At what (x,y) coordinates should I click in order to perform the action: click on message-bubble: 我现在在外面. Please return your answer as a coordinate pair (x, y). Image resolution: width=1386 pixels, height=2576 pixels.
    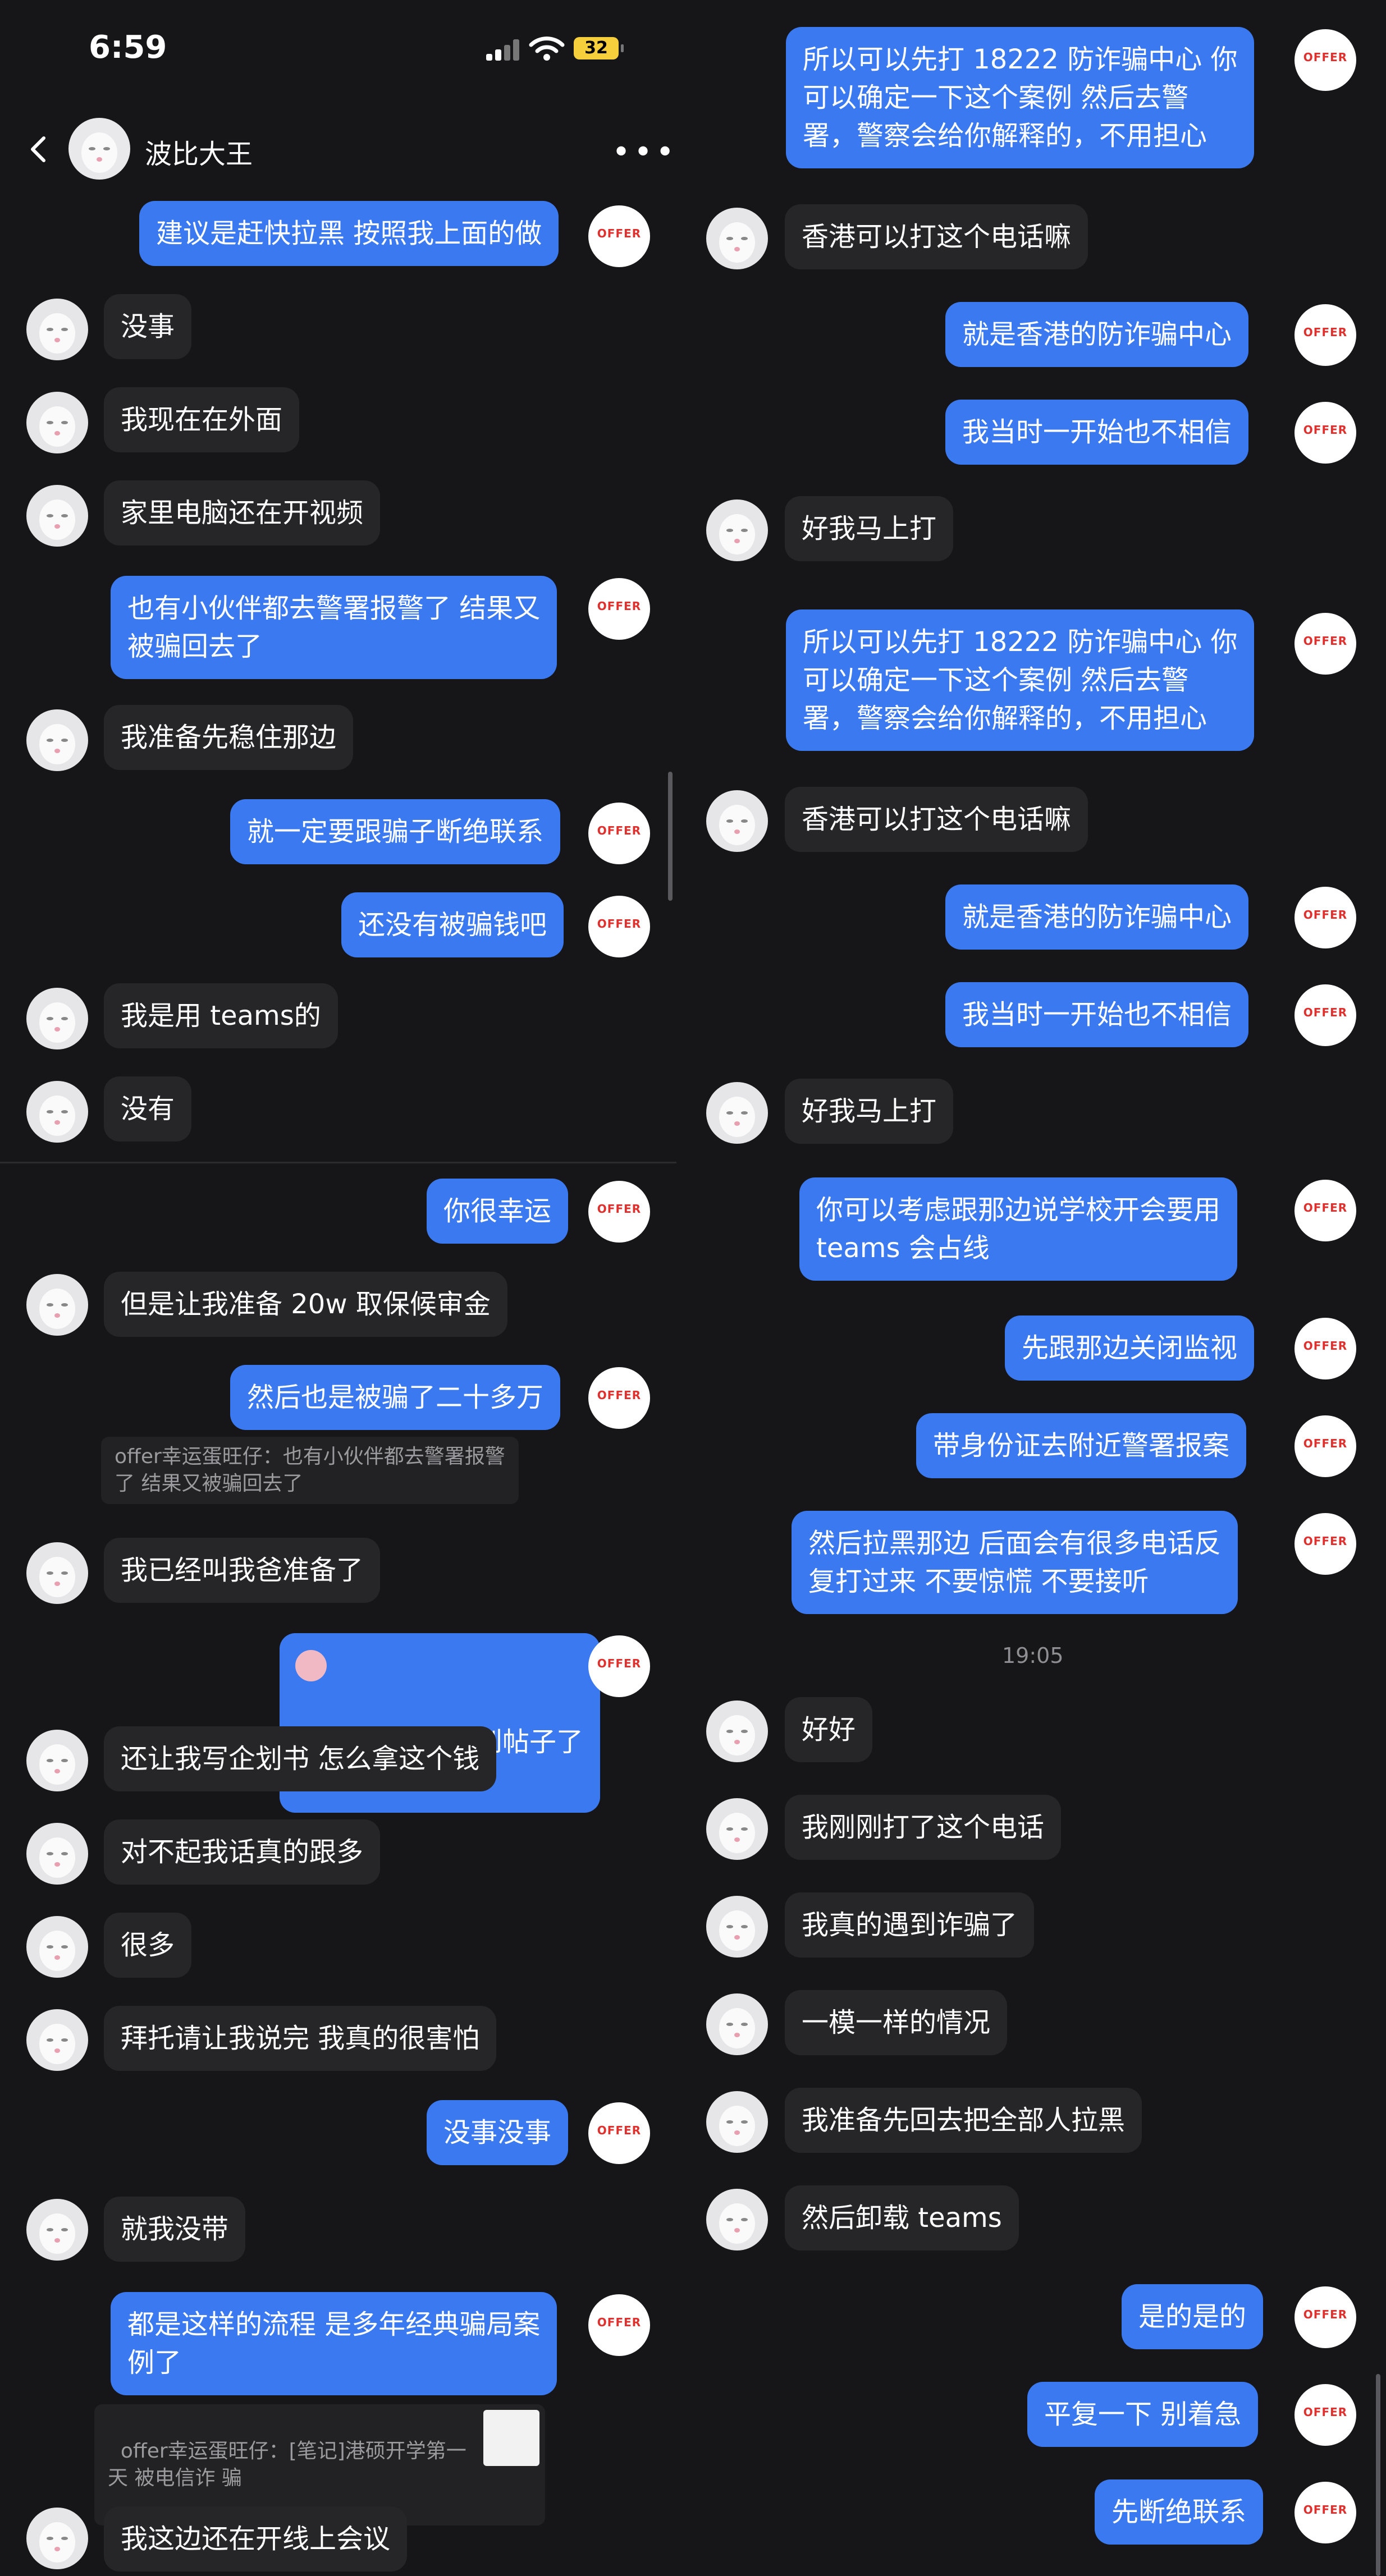
    Looking at the image, I should click on (202, 419).